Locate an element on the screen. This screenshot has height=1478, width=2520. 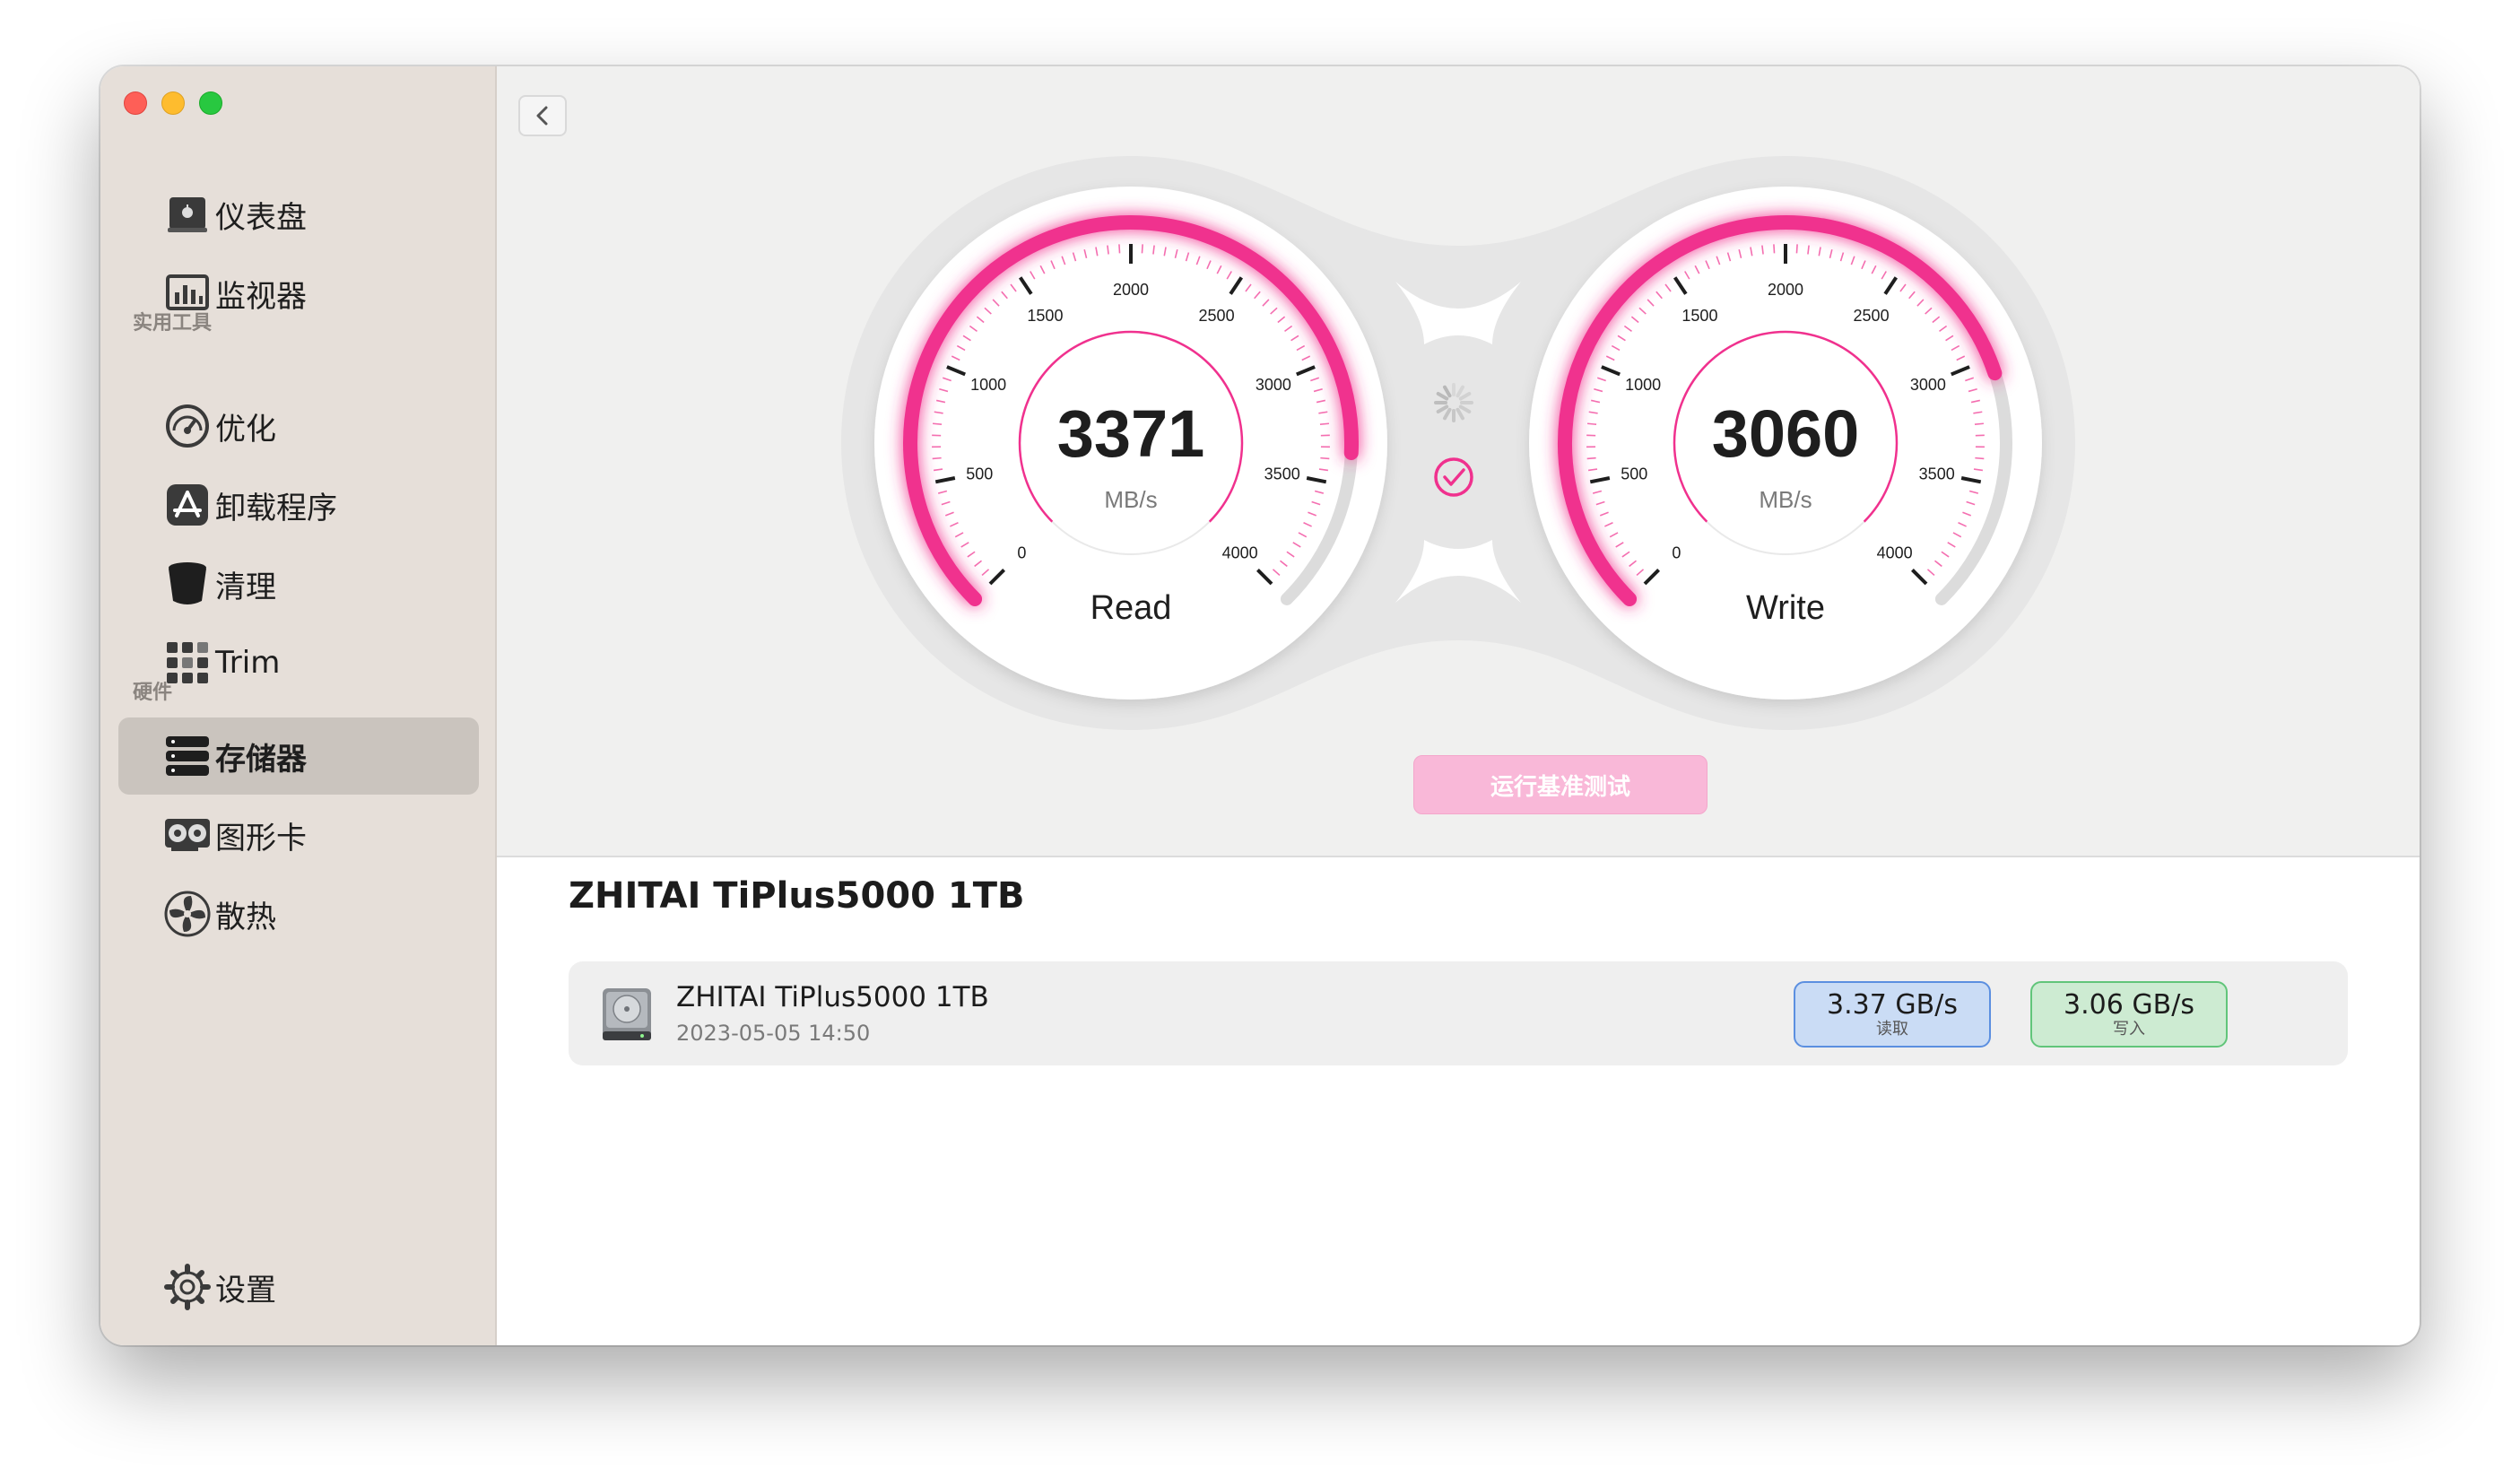
write-unit: MB/s is located at coordinates (1786, 499).